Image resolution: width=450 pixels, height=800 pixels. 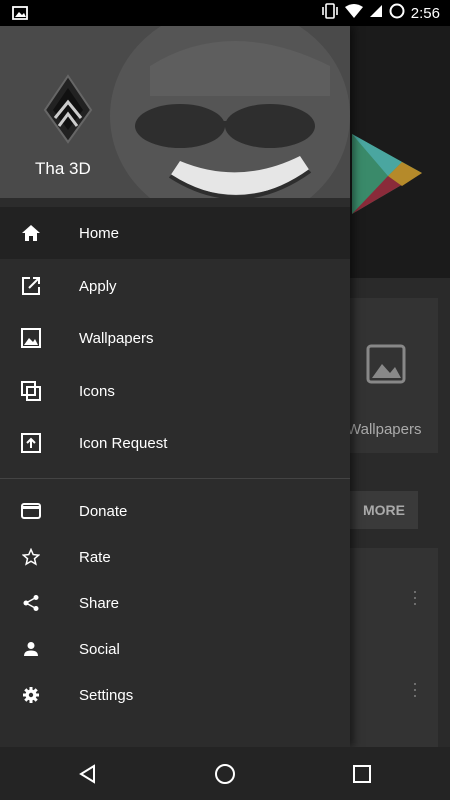 What do you see at coordinates (68, 109) in the screenshot?
I see `app-logo-icon` at bounding box center [68, 109].